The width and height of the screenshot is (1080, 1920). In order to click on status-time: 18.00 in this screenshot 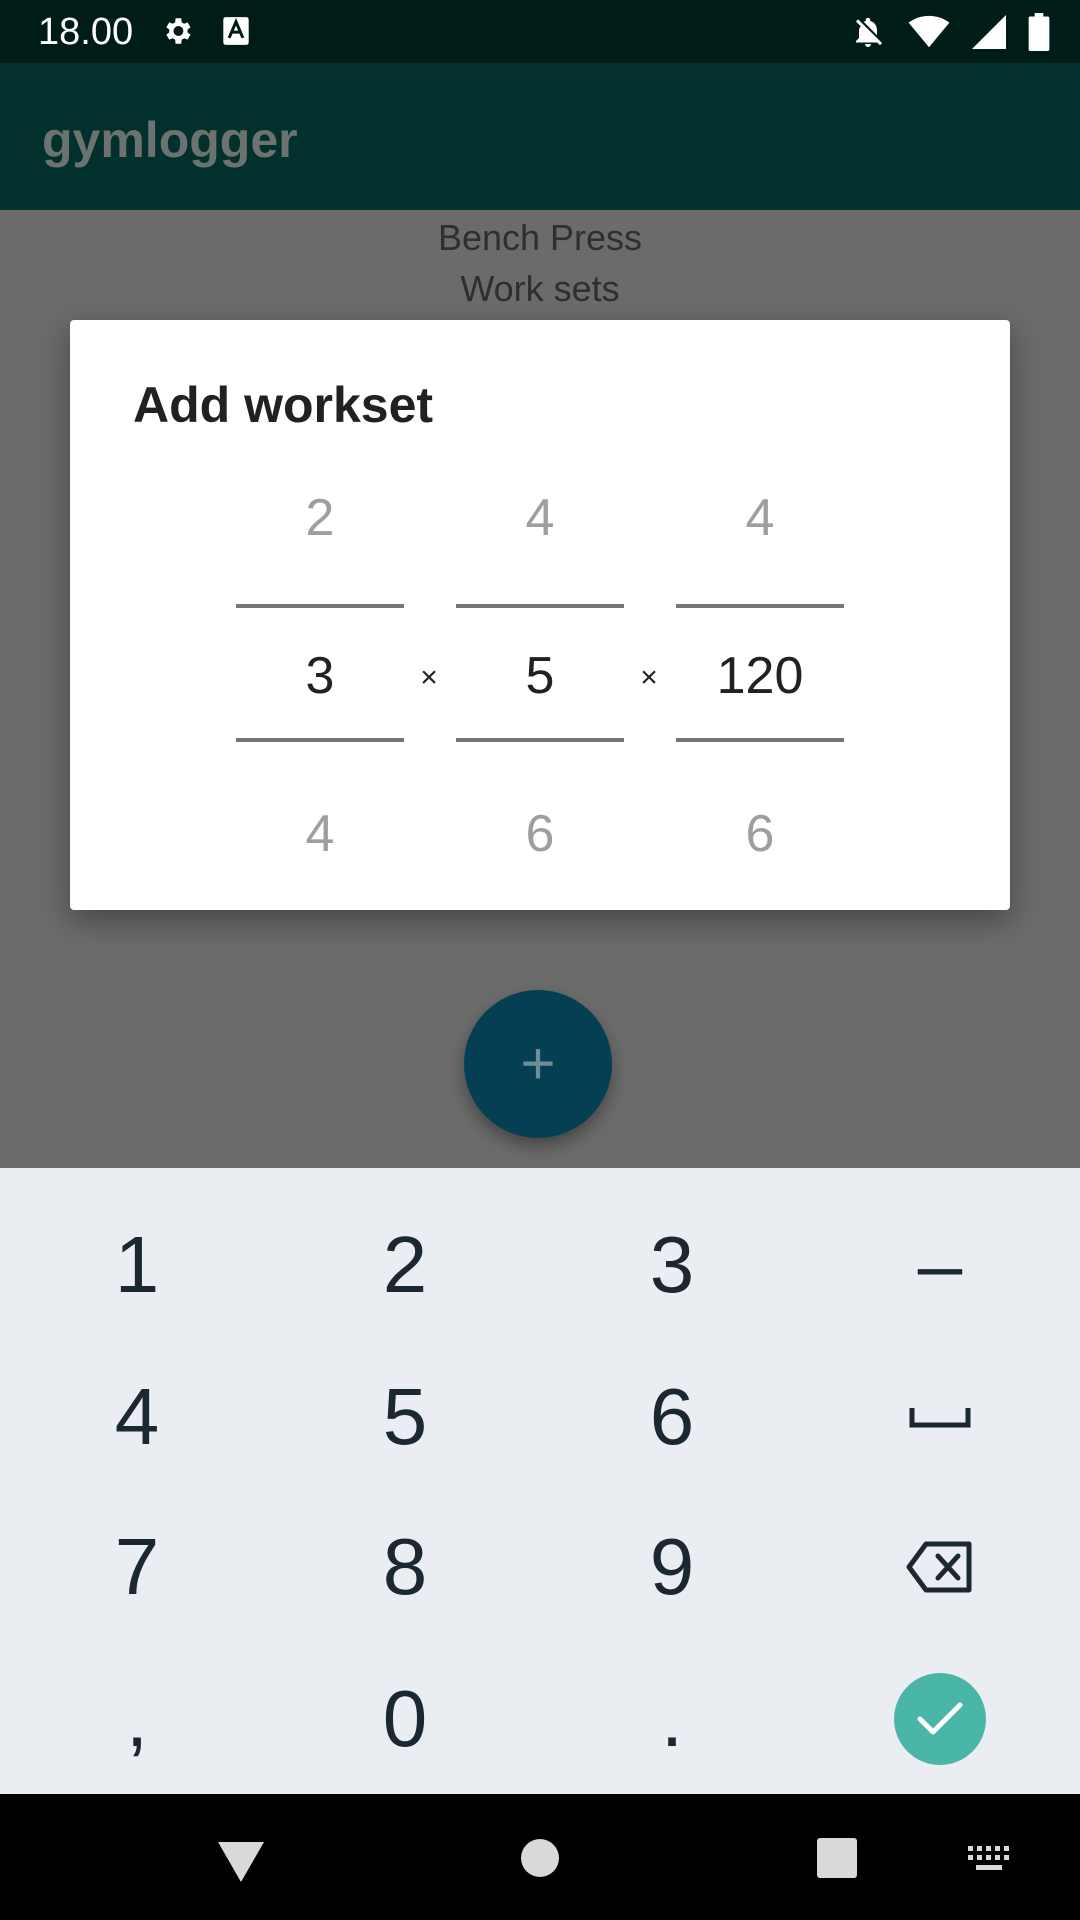, I will do `click(86, 32)`.